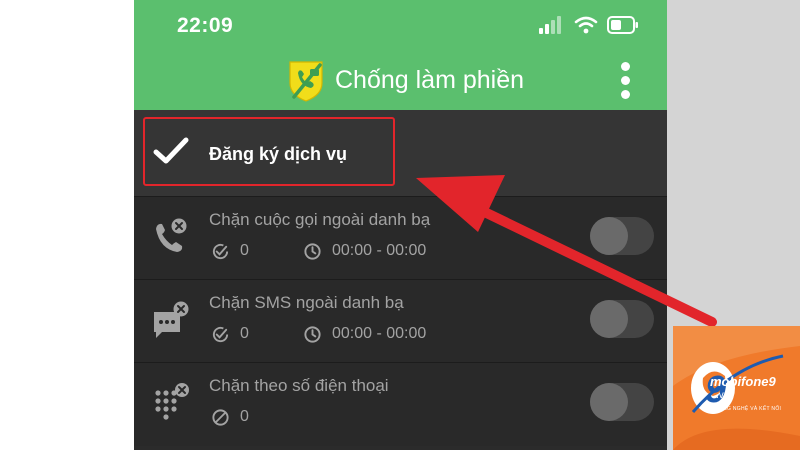  Describe the element at coordinates (171, 150) in the screenshot. I see `checkmark-icon` at that location.